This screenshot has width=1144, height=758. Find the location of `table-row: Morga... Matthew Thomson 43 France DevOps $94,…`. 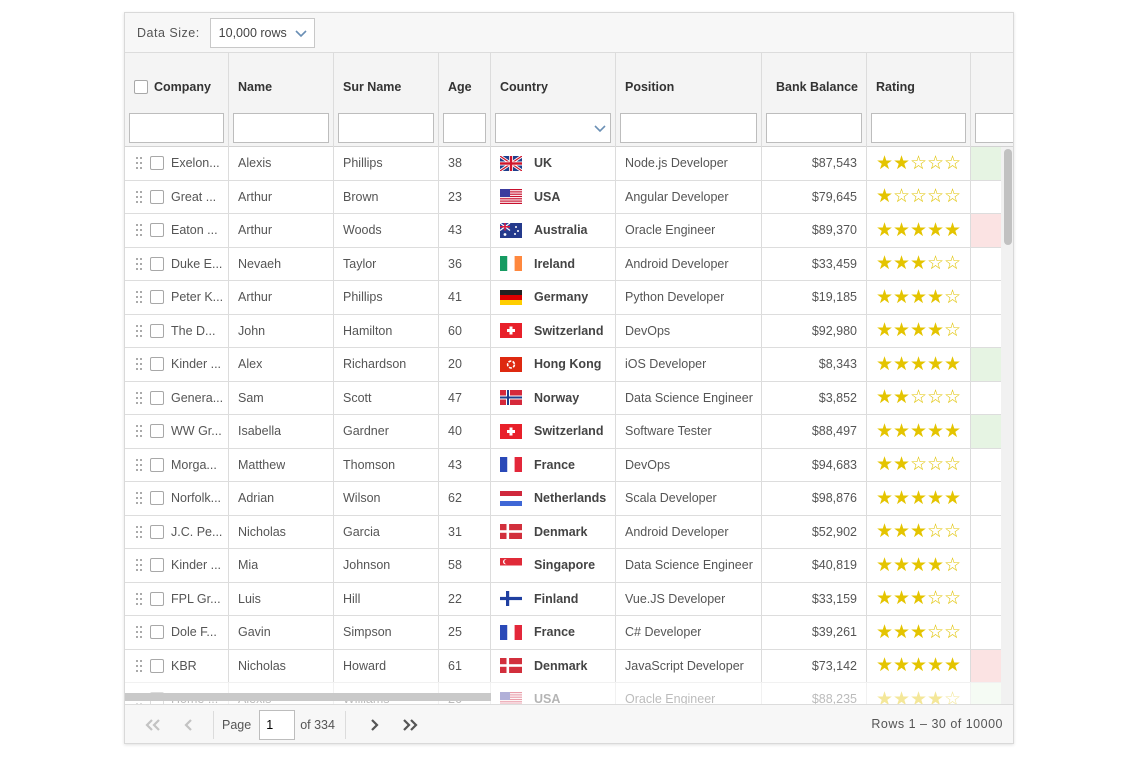

table-row: Morga... Matthew Thomson 43 France DevOps $94,… is located at coordinates (569, 465).